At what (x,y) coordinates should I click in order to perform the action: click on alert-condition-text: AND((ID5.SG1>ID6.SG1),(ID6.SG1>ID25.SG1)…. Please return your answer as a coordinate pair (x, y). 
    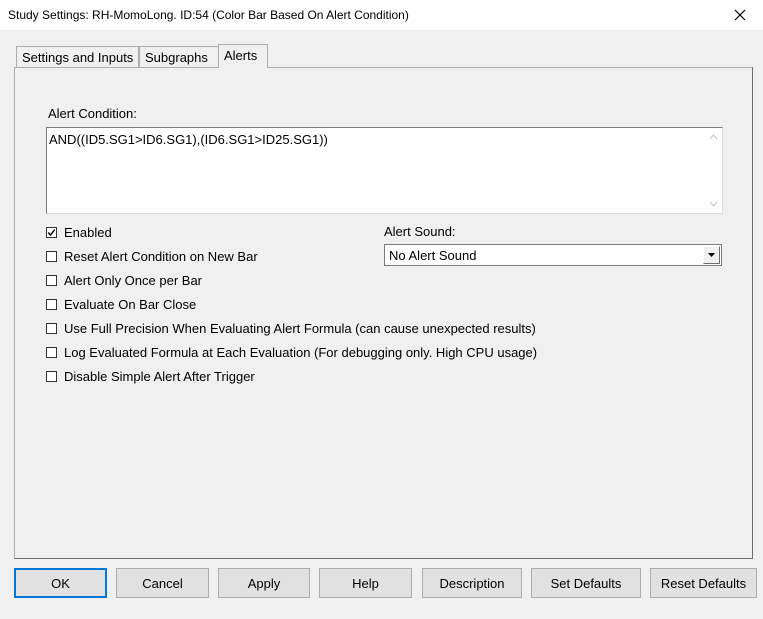
    Looking at the image, I should click on (188, 139).